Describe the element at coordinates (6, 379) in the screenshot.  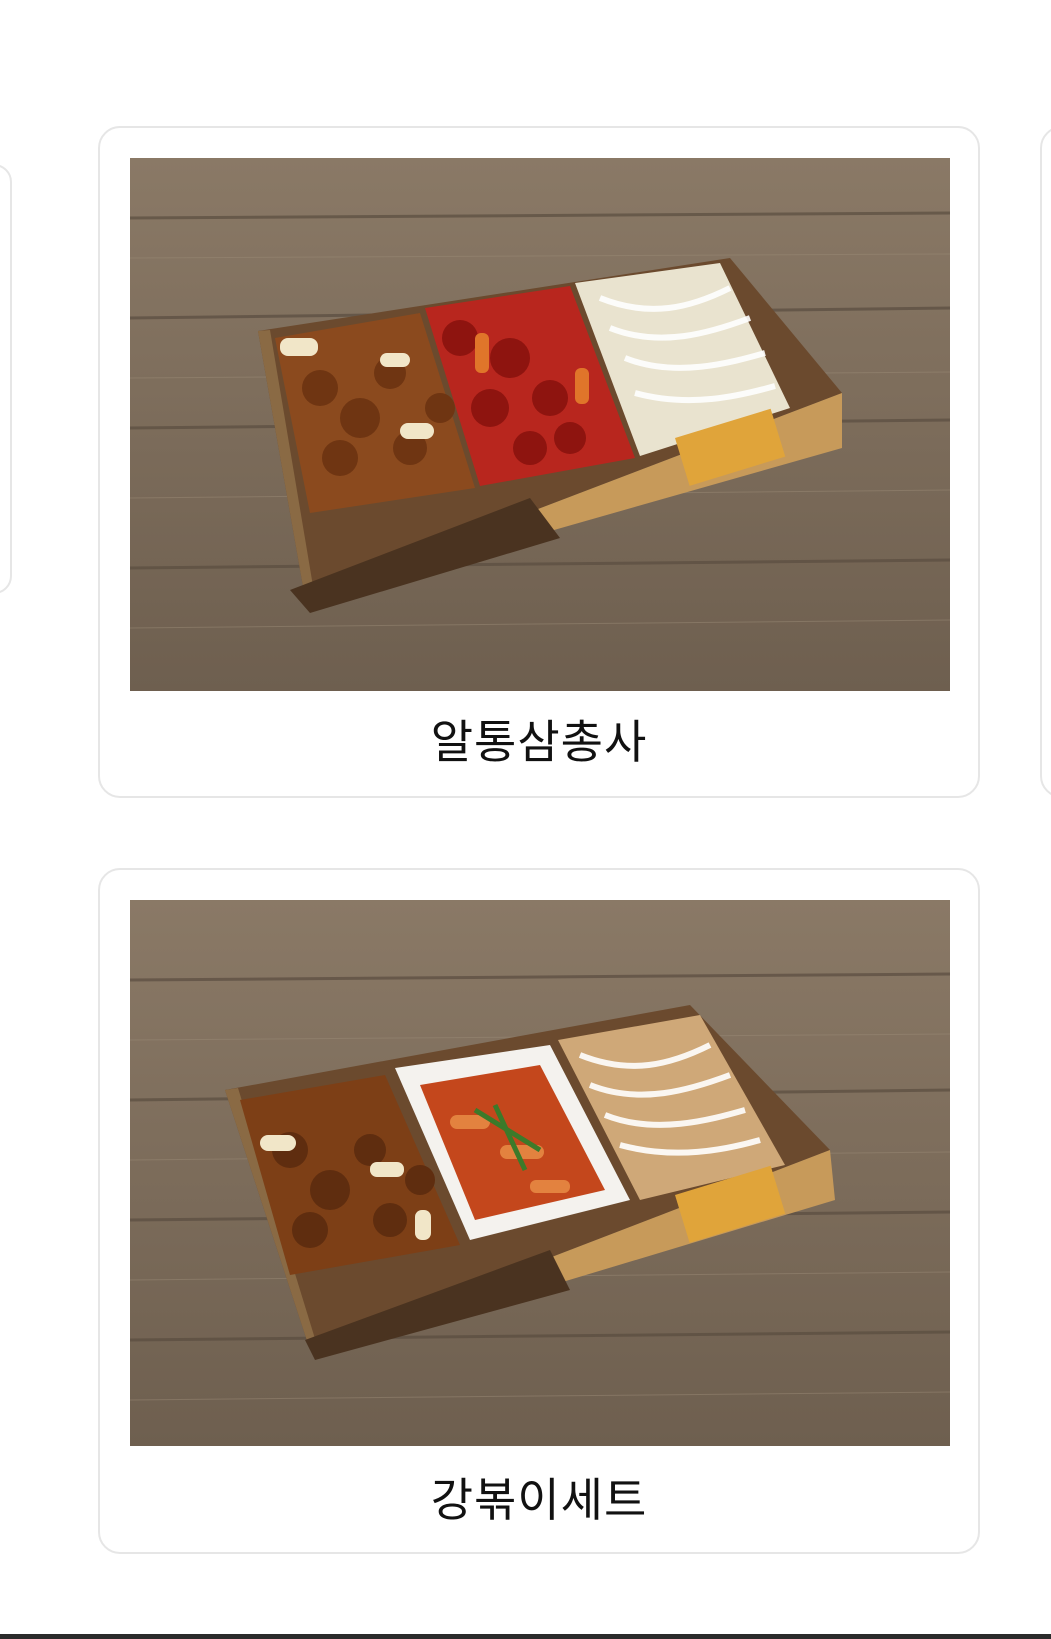
I see `previous-menu-card` at that location.